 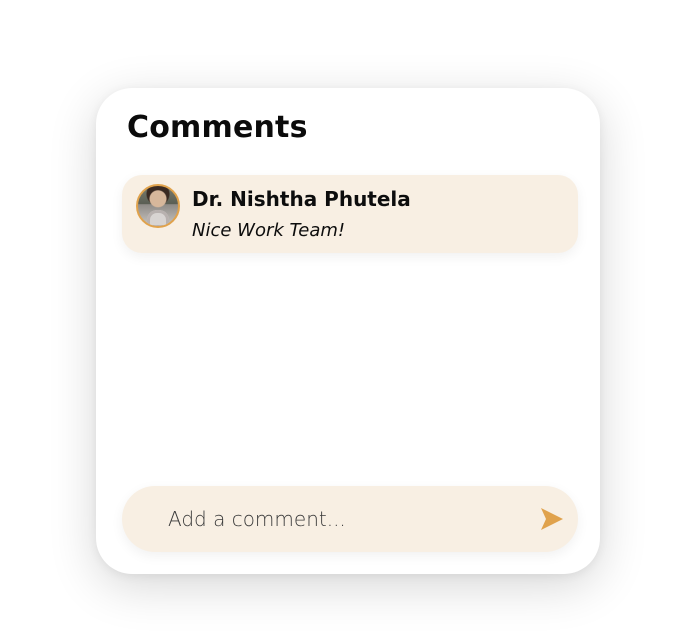 What do you see at coordinates (269, 230) in the screenshot?
I see `comment-text: Nice Work Team!` at bounding box center [269, 230].